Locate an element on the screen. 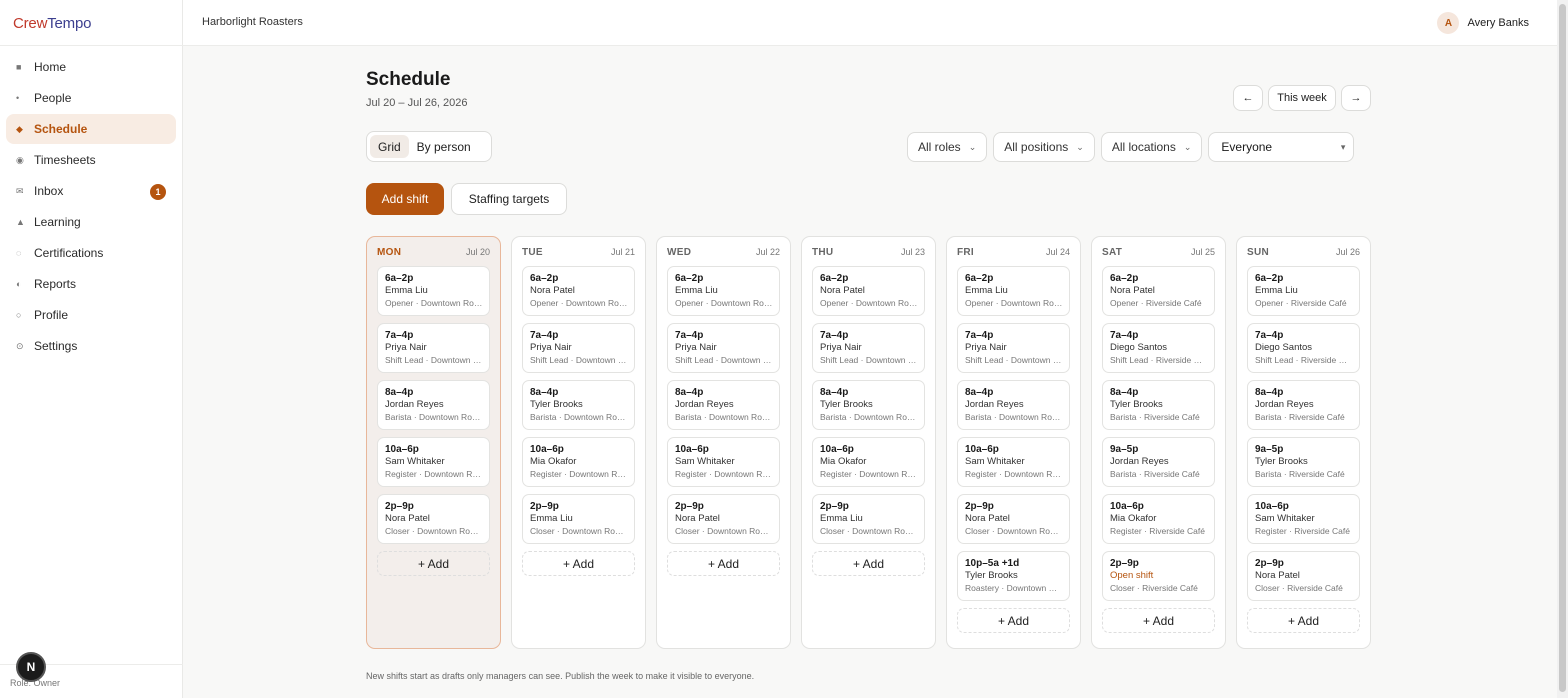 This screenshot has height=698, width=1568. day-name: SUN is located at coordinates (1258, 252).